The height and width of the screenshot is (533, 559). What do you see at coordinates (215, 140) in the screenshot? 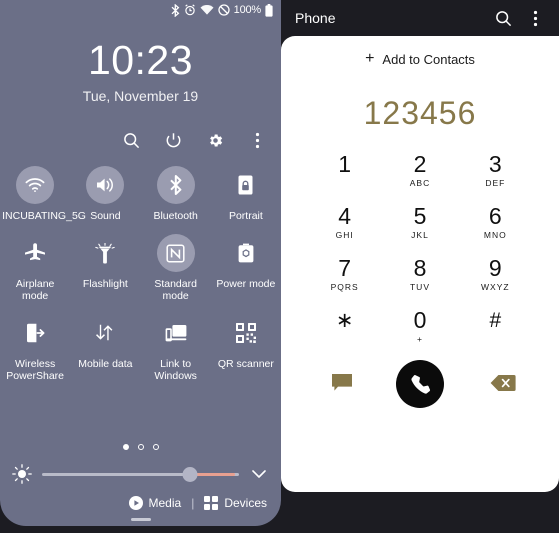
I see `gear-icon` at bounding box center [215, 140].